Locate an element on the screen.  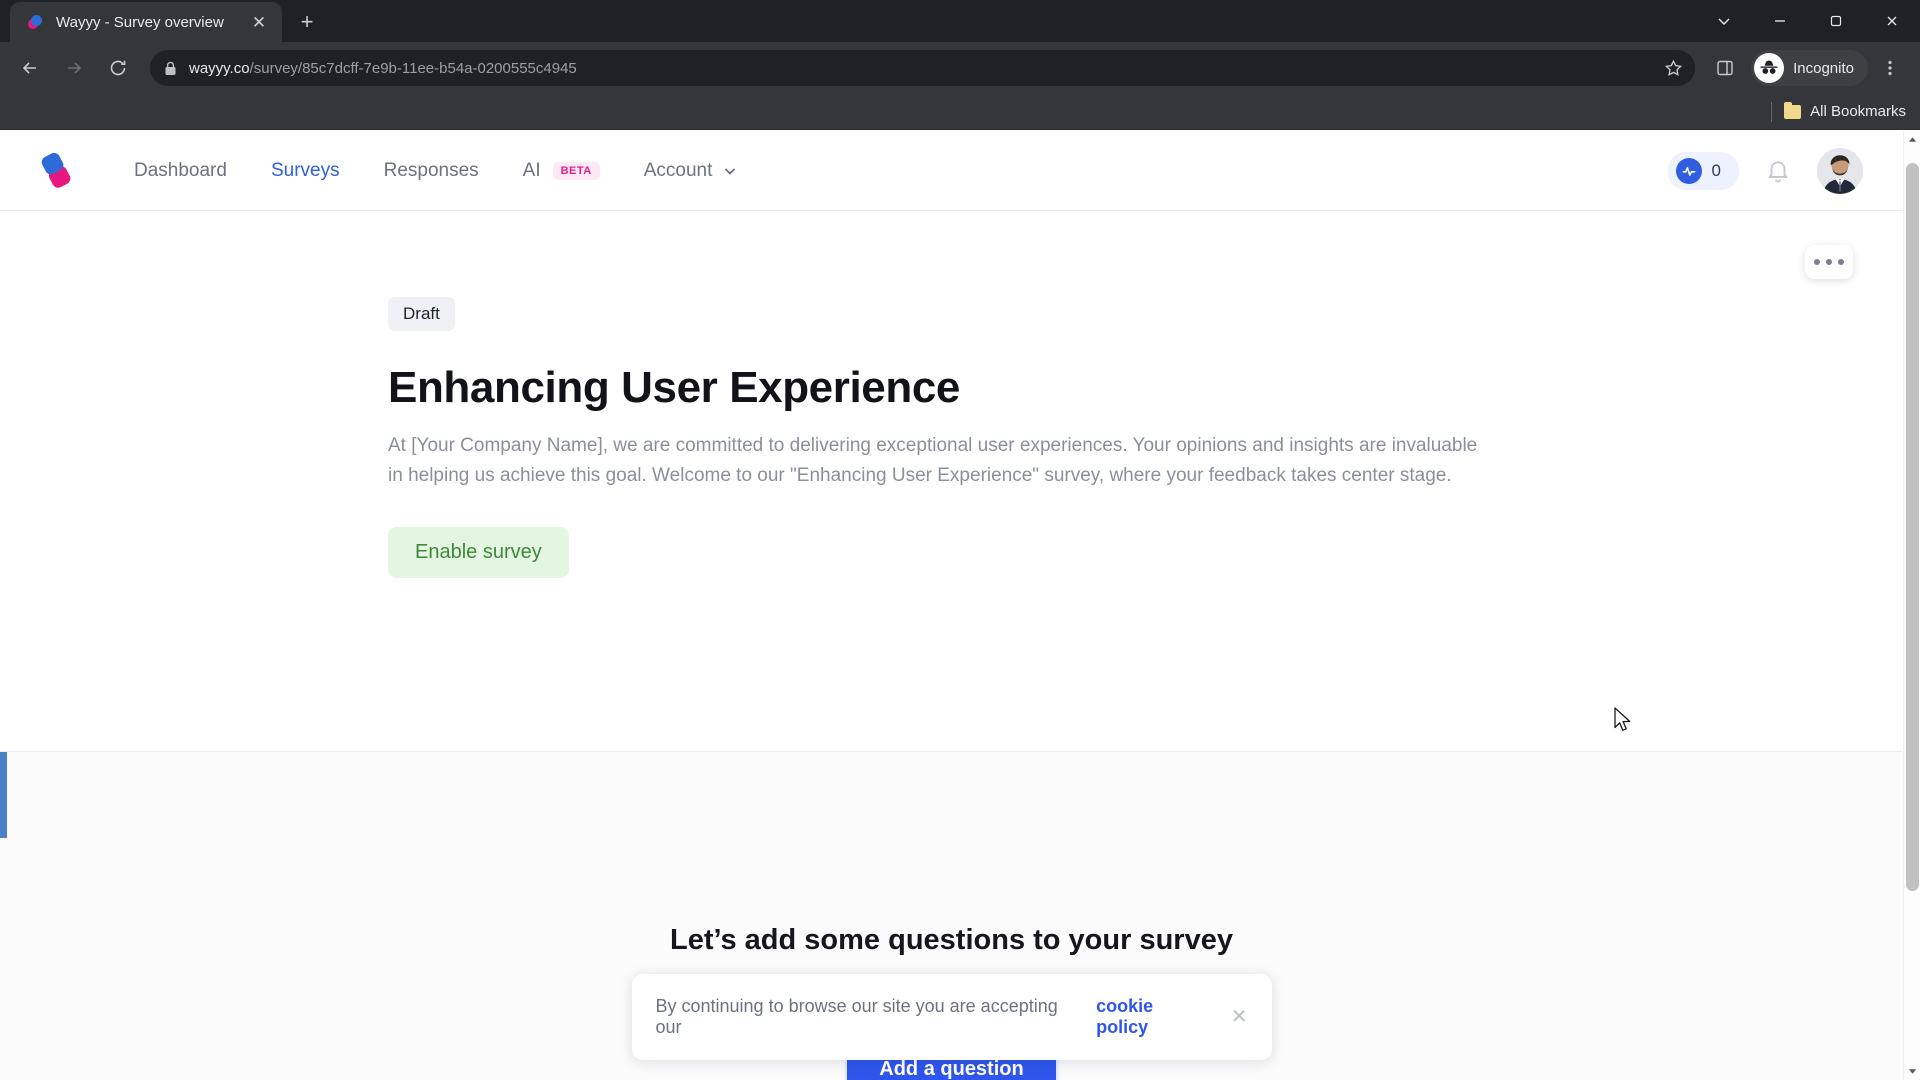
lock-icon is located at coordinates (170, 68).